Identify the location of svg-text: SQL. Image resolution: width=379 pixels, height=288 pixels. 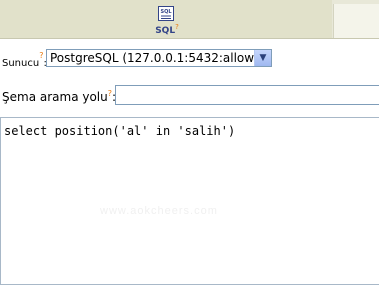
(166, 12).